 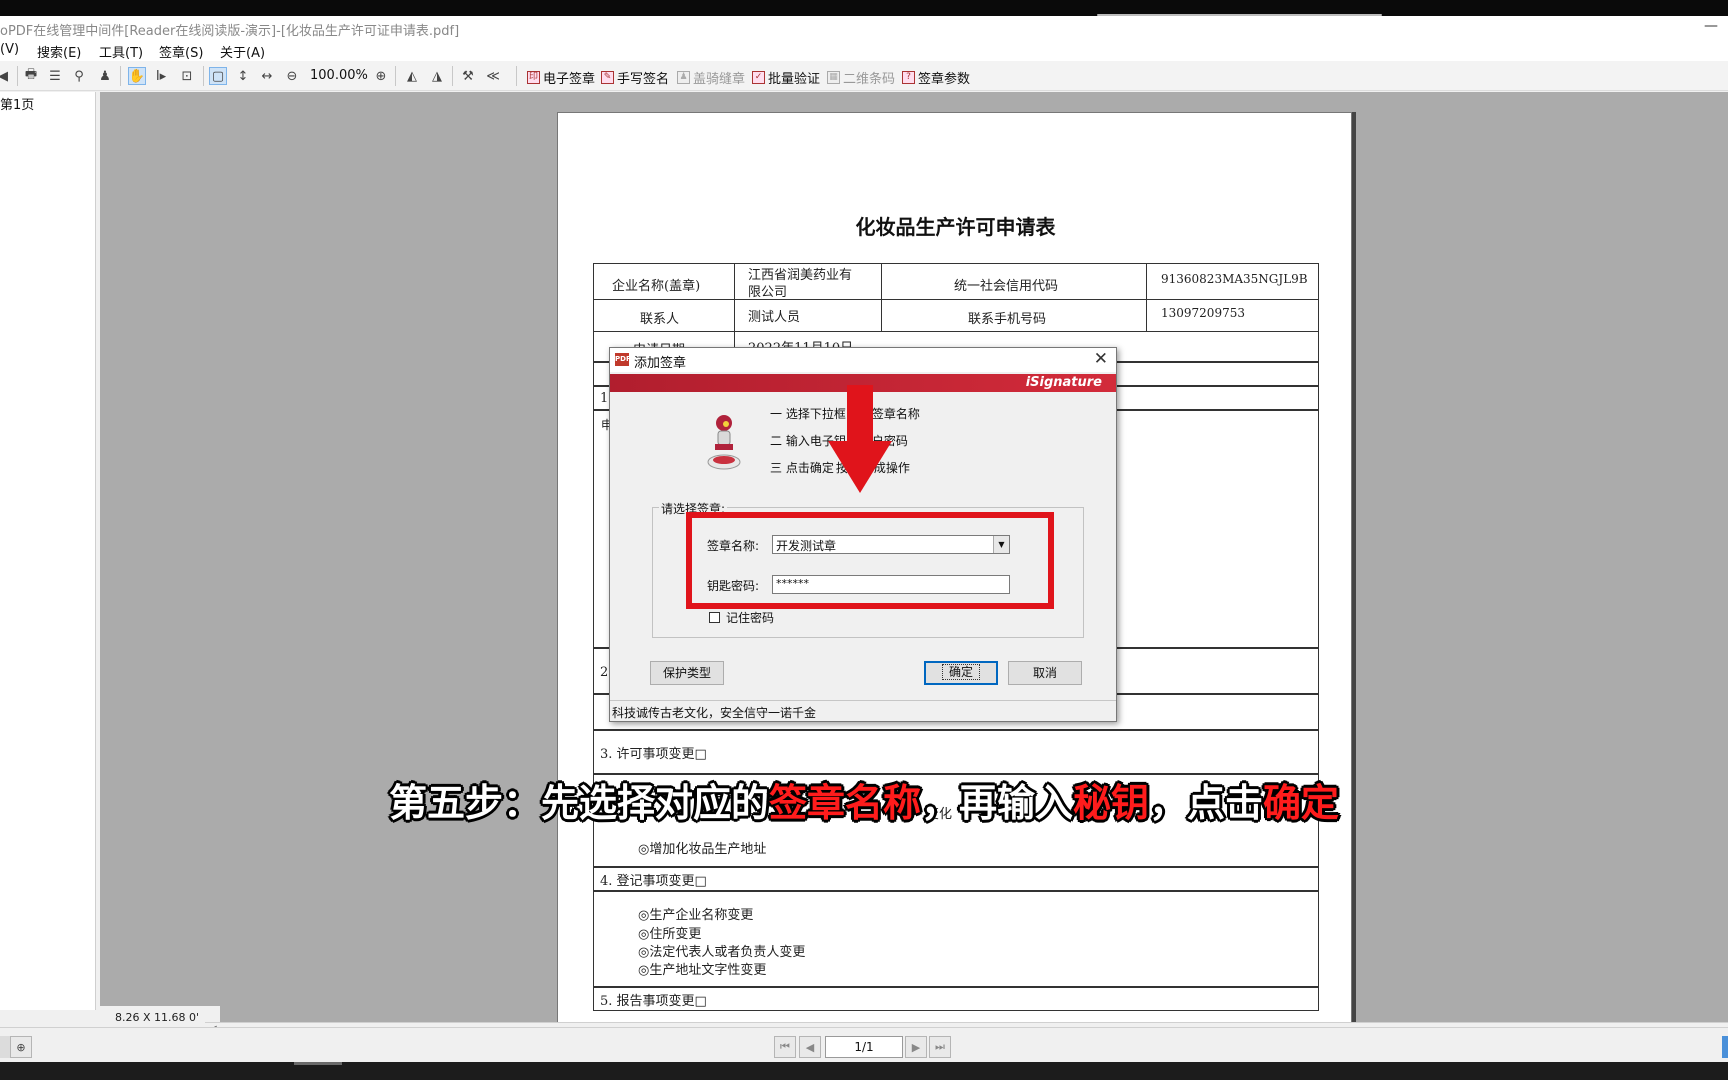 What do you see at coordinates (17, 103) in the screenshot?
I see `page-list-item: 第1页` at bounding box center [17, 103].